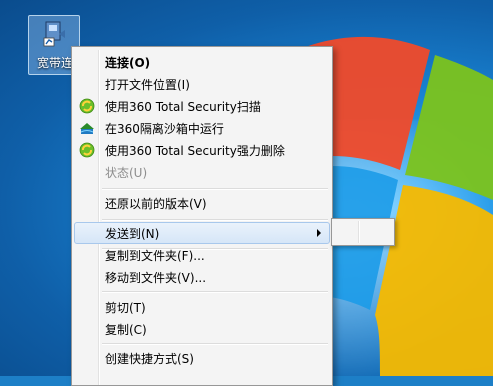 The image size is (493, 386). Describe the element at coordinates (164, 129) in the screenshot. I see `menu-item-label: 在360隔离沙箱中运行` at that location.